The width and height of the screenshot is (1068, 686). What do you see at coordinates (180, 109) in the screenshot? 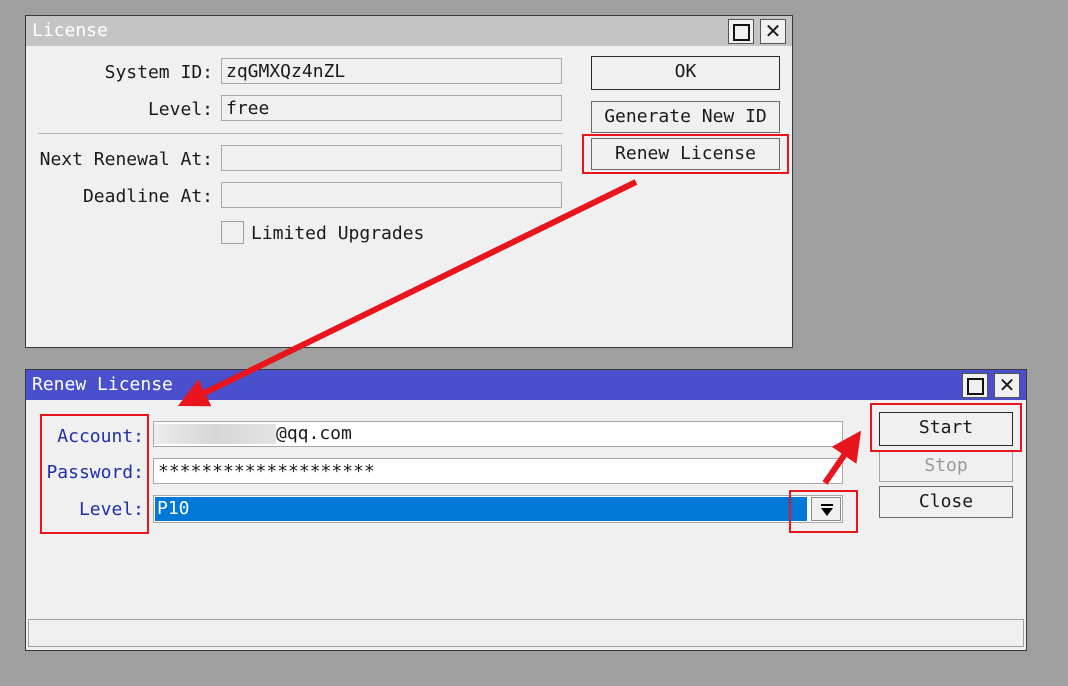
I see `level-label: Level:` at bounding box center [180, 109].